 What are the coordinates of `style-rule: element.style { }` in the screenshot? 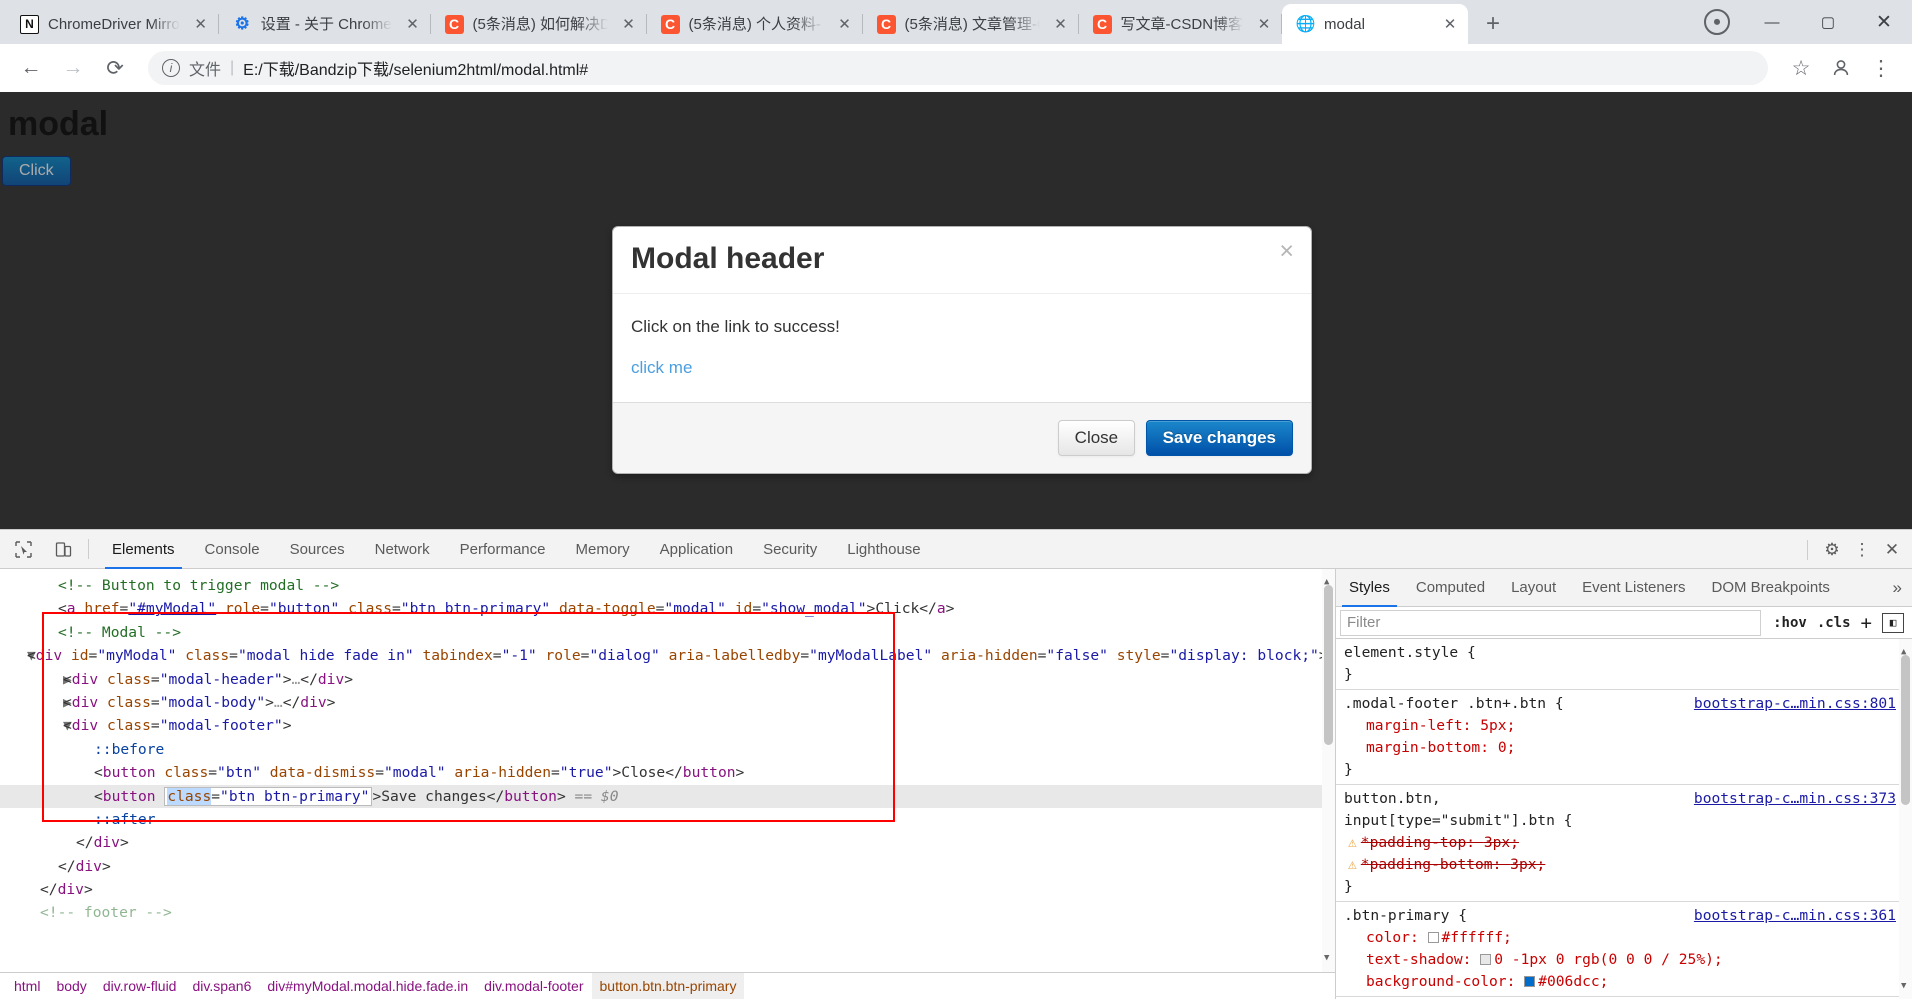 It's located at (1624, 664).